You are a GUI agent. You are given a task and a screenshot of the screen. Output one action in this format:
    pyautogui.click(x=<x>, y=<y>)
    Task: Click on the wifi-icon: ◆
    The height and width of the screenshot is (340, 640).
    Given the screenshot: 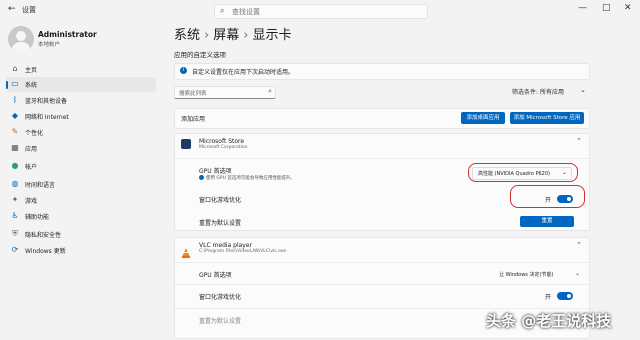 What is the action you would take?
    pyautogui.click(x=15, y=115)
    